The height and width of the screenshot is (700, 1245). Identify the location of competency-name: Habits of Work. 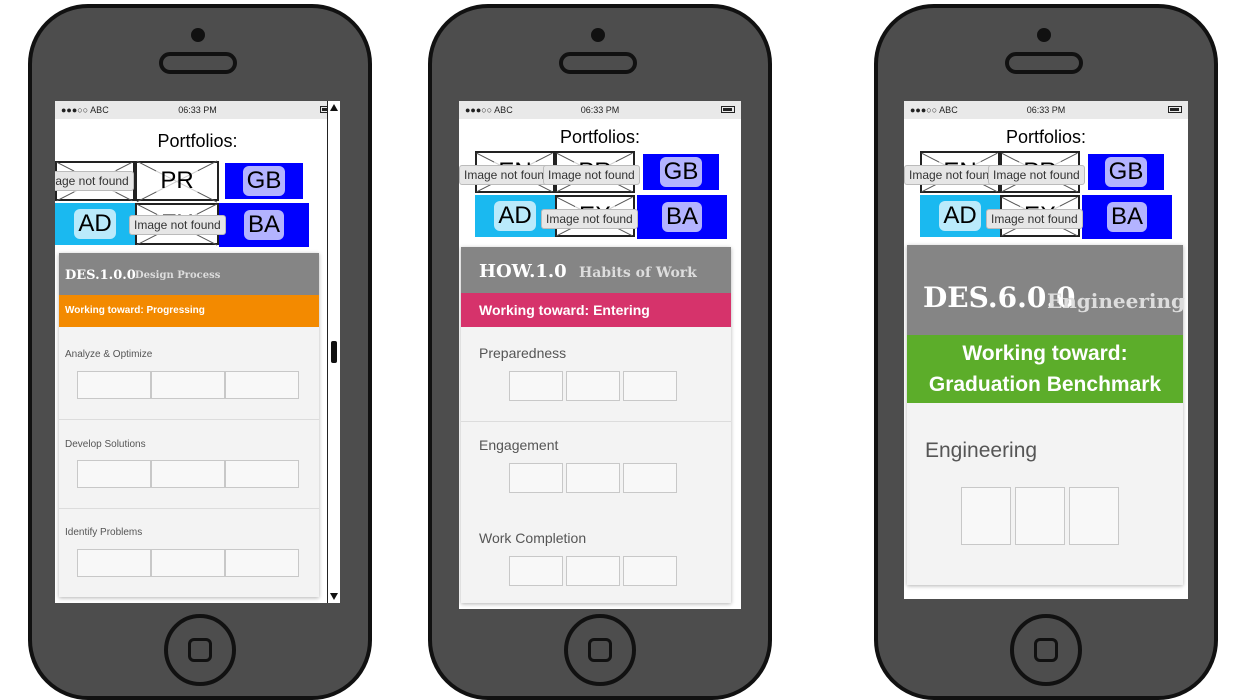
(638, 273).